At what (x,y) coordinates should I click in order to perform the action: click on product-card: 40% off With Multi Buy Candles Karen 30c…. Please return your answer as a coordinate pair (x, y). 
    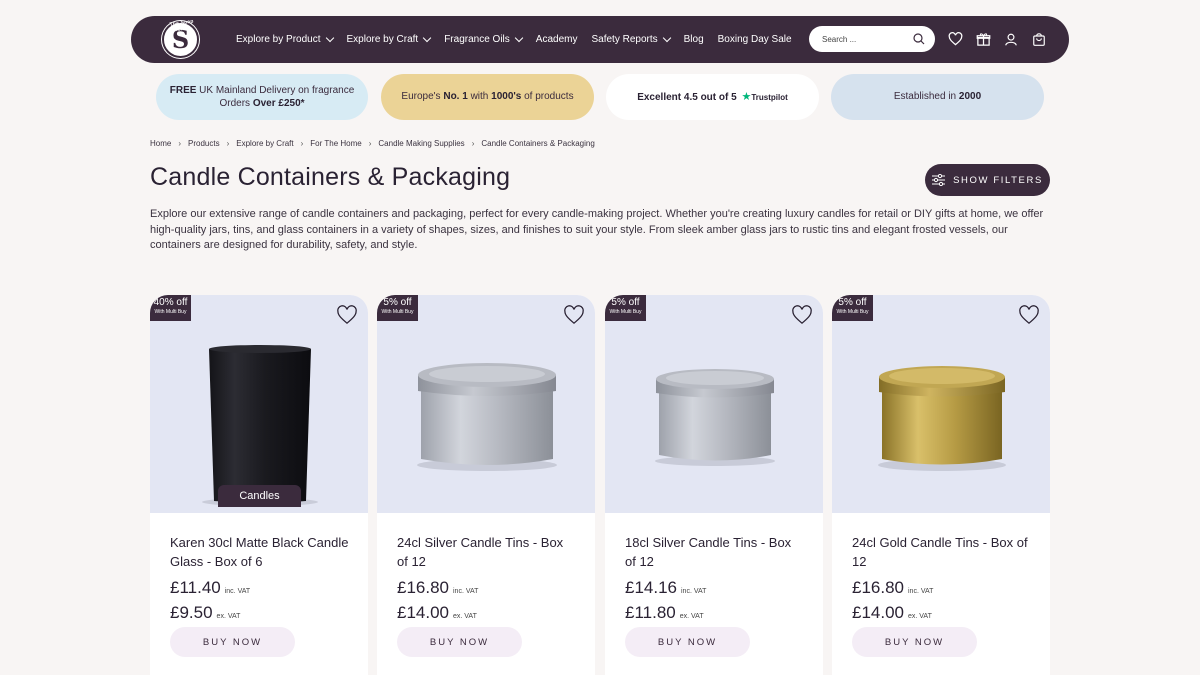
    Looking at the image, I should click on (259, 485).